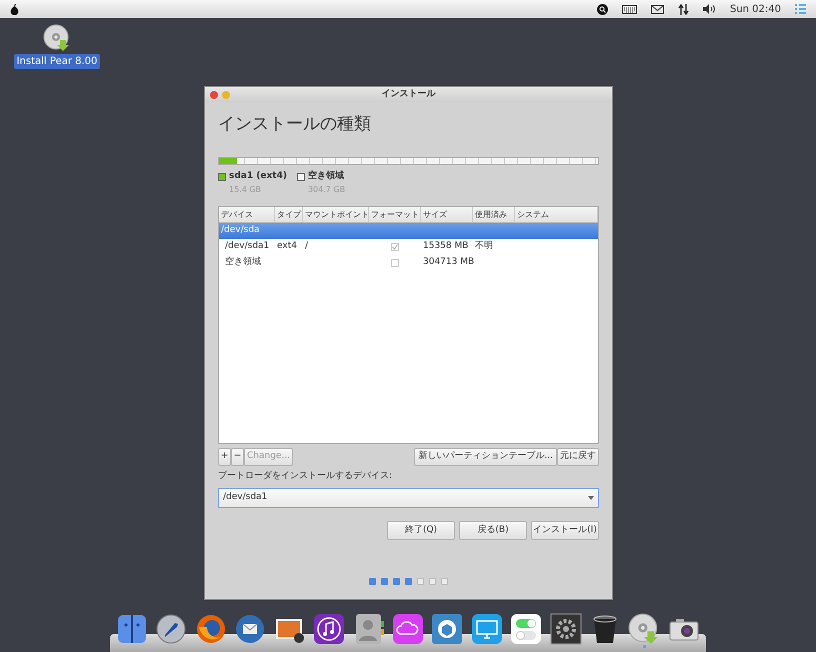  Describe the element at coordinates (237, 457) in the screenshot. I see `remove-button: −` at that location.